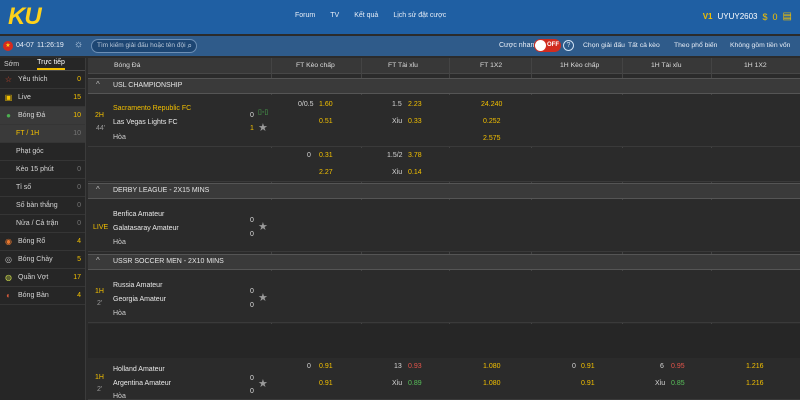 The height and width of the screenshot is (400, 800). What do you see at coordinates (755, 383) in the screenshot?
I see `h1-x12-away-odds: 1.216` at bounding box center [755, 383].